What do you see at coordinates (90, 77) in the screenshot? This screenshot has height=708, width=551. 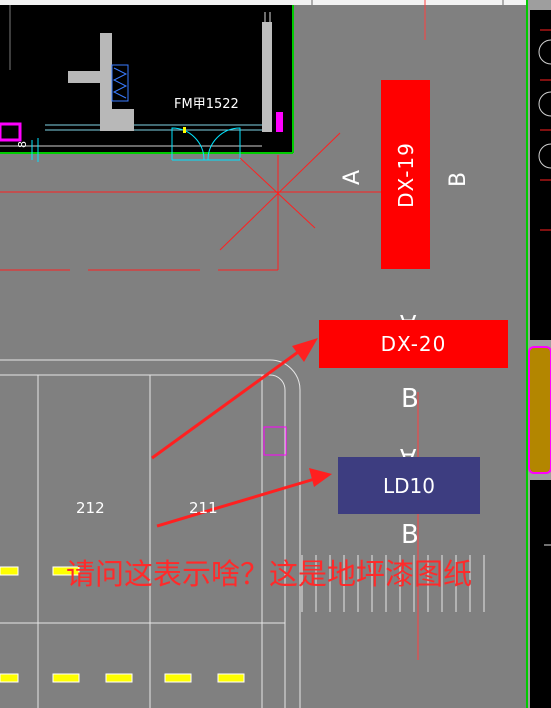 I see `column-horizontal` at bounding box center [90, 77].